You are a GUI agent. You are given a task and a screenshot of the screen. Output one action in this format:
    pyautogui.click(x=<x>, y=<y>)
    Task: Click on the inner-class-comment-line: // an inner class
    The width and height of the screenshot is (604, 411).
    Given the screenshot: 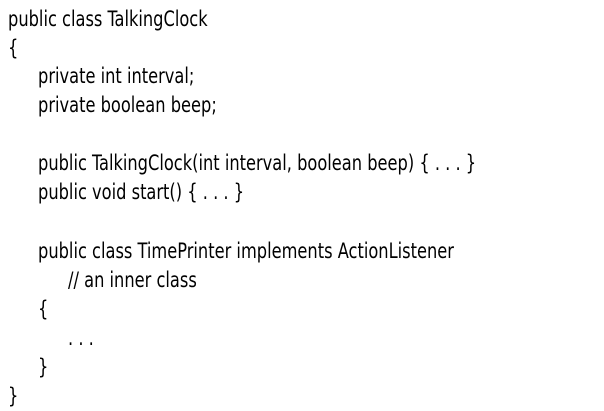 What is the action you would take?
    pyautogui.click(x=132, y=280)
    